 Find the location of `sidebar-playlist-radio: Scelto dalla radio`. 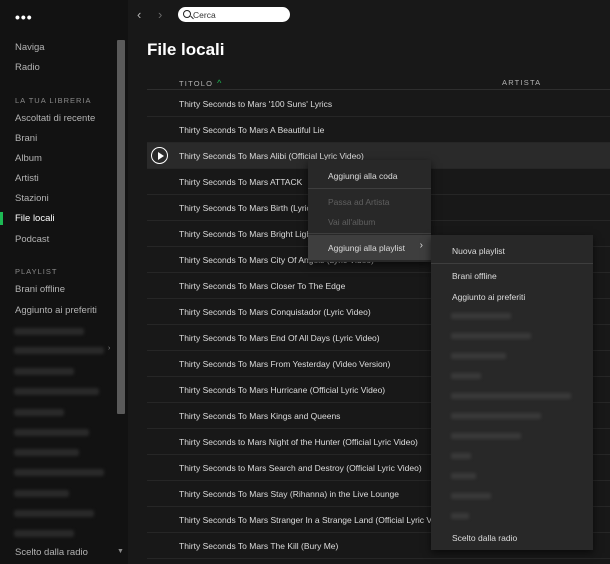

sidebar-playlist-radio: Scelto dalla radio is located at coordinates (51, 552).